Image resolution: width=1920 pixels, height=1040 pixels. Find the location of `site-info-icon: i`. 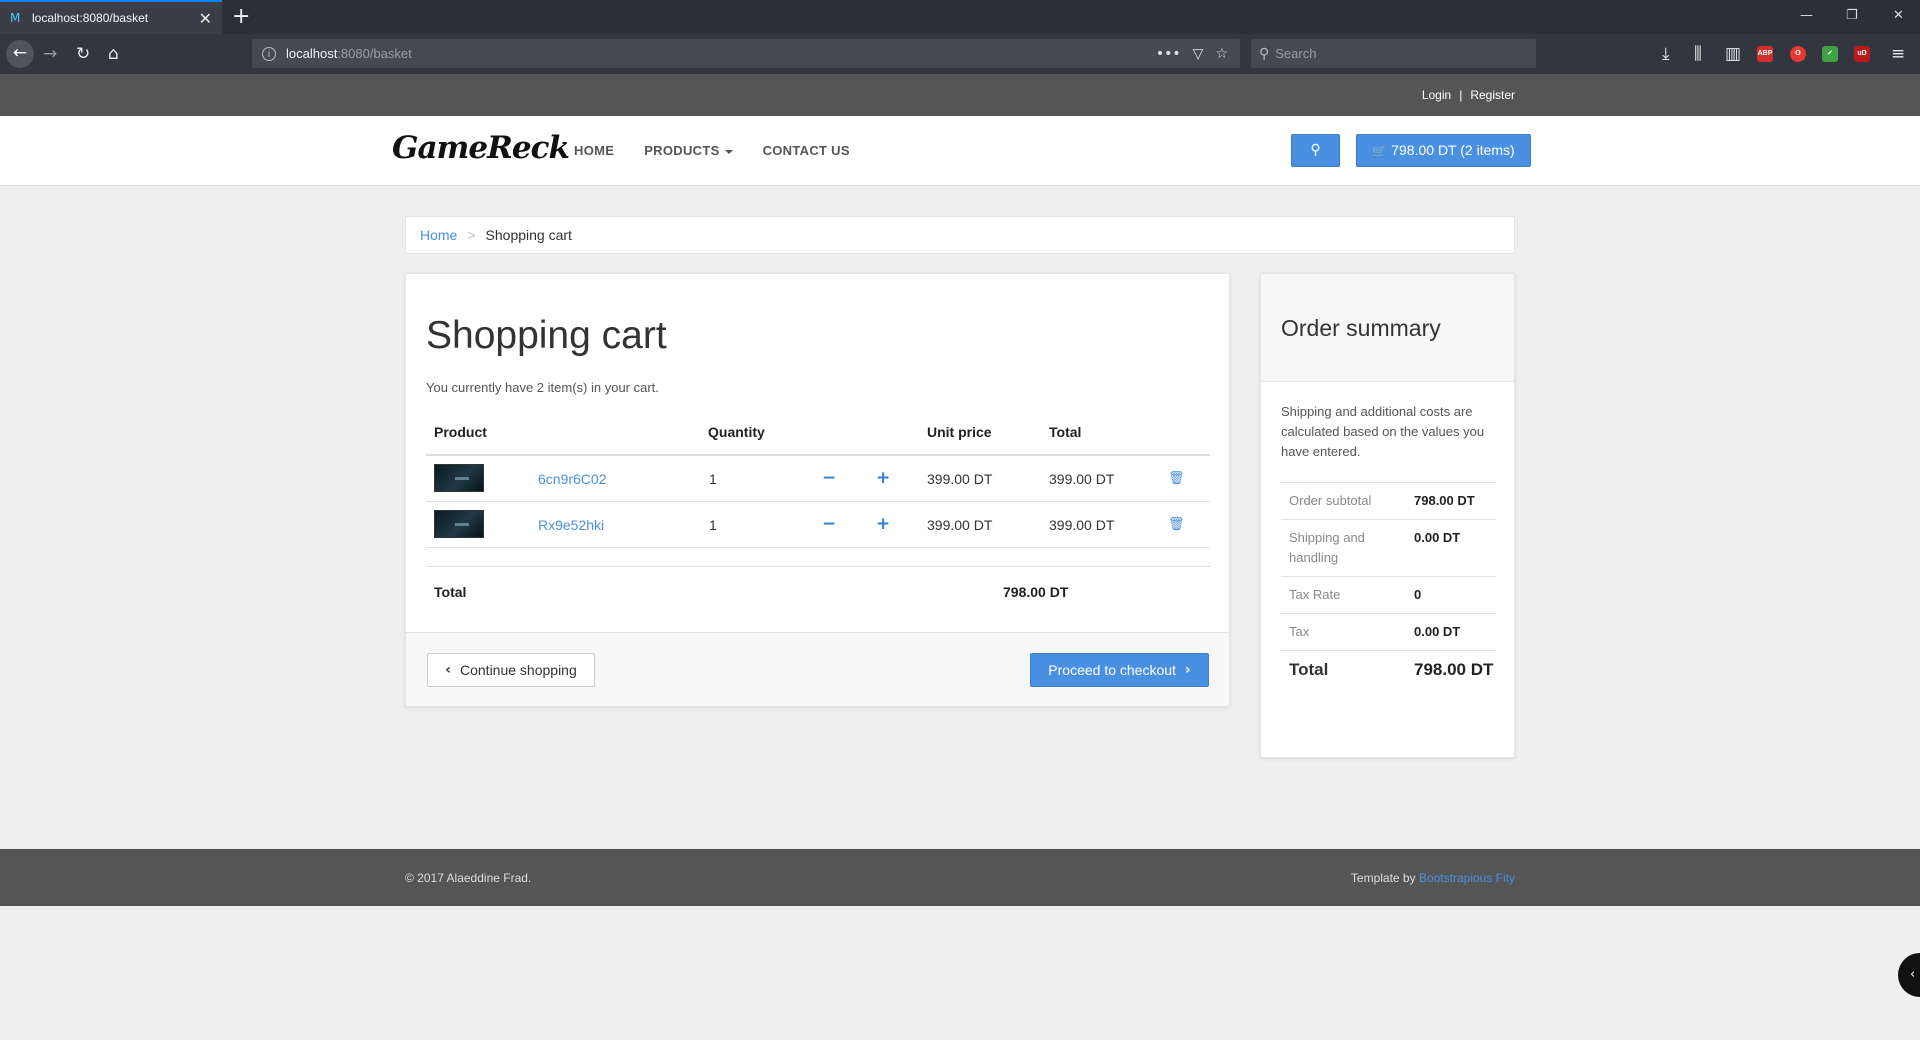

site-info-icon: i is located at coordinates (269, 53).